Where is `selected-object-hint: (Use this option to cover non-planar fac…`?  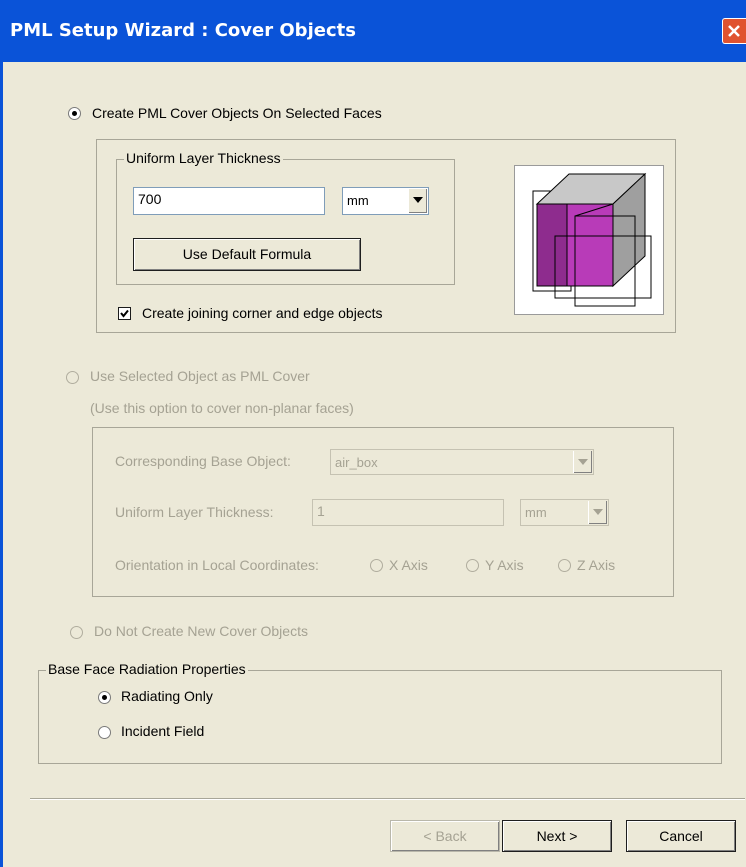 selected-object-hint: (Use this option to cover non-planar fac… is located at coordinates (222, 408).